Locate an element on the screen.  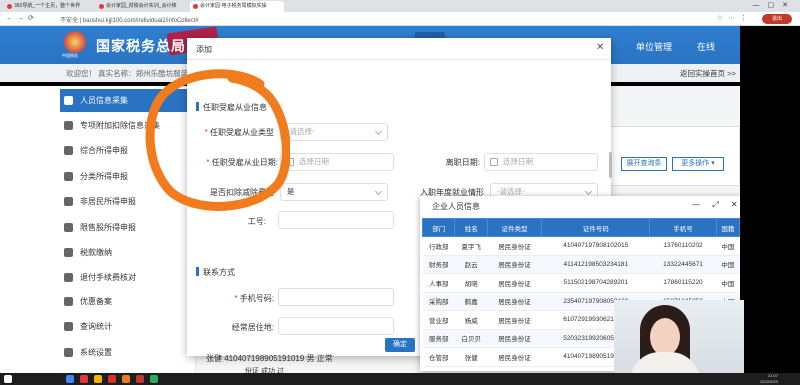
grid-icon is located at coordinates (68, 176).